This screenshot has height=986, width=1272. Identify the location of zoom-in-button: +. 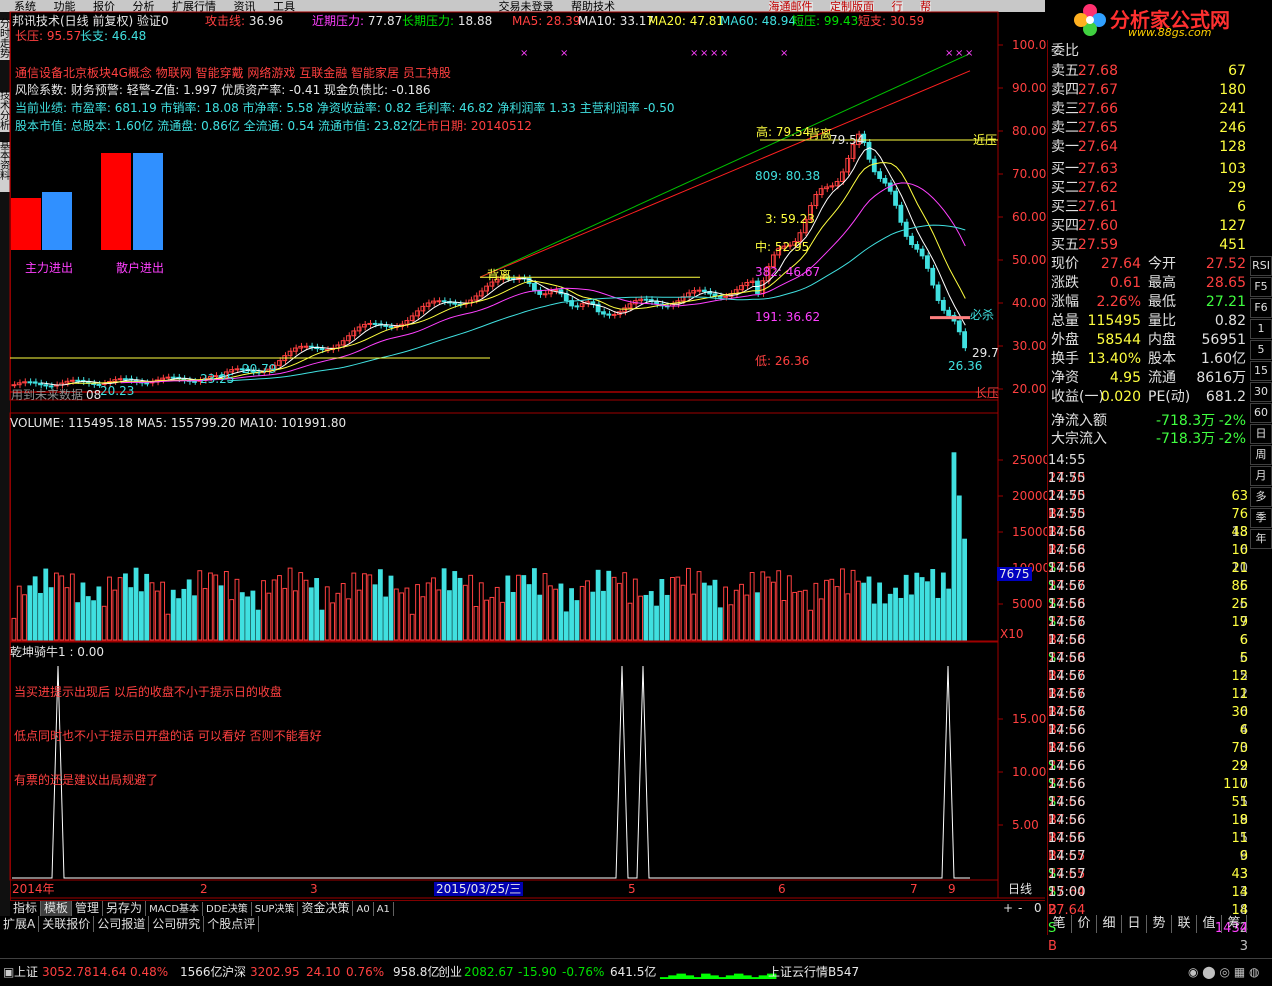
(1008, 908).